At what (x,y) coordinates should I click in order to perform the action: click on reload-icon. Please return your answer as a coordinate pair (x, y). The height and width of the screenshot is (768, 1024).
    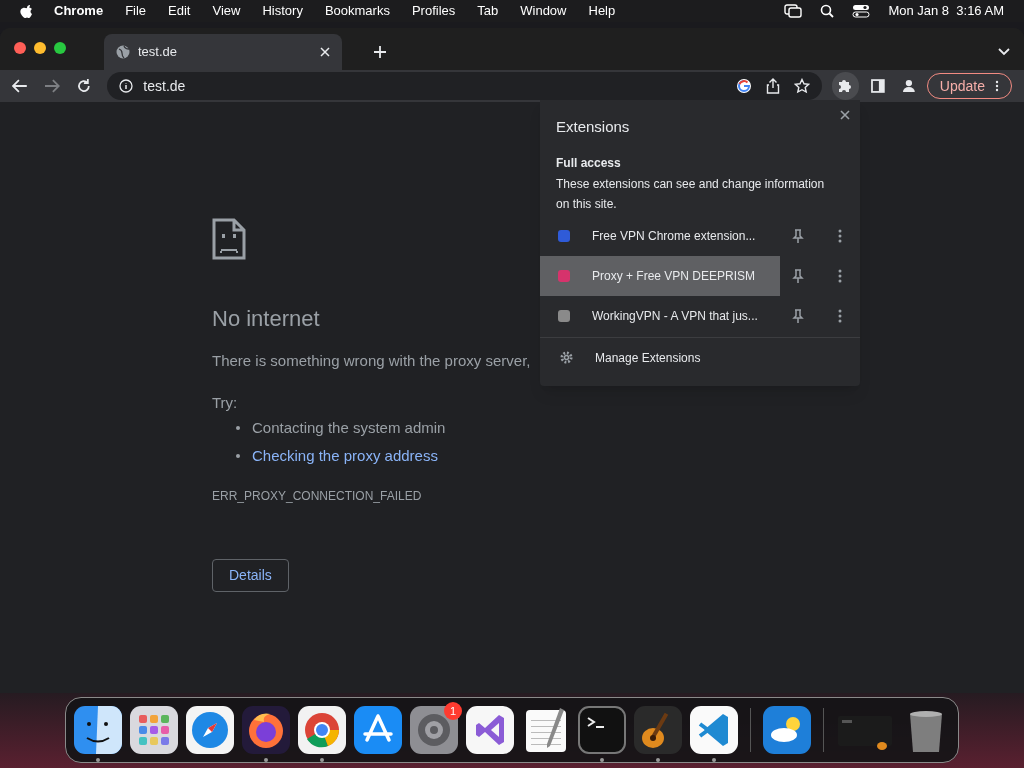
    Looking at the image, I should click on (83, 86).